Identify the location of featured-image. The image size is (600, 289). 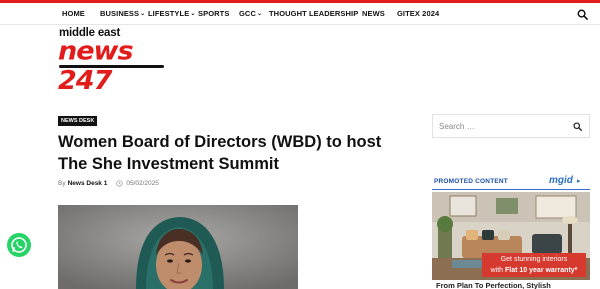
(178, 247).